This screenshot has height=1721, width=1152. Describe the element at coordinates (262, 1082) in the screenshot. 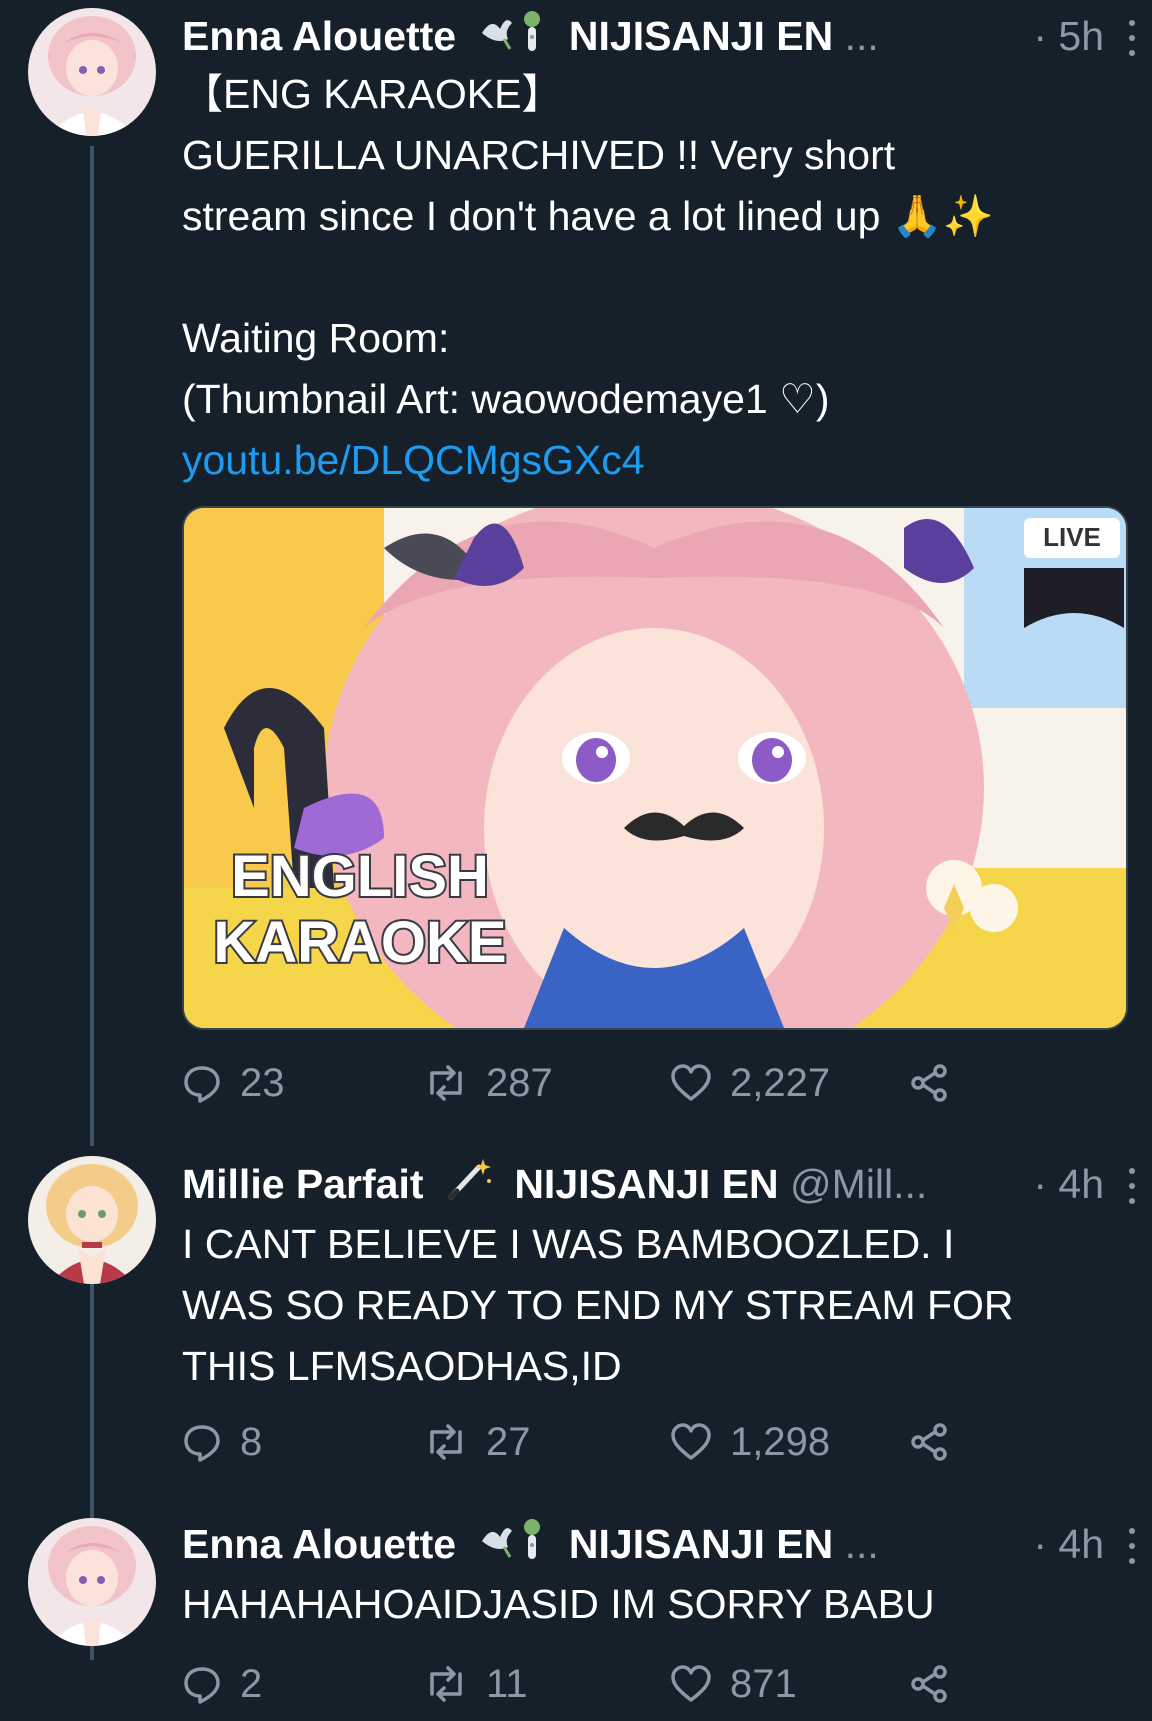

I see `reply-count: 23` at that location.